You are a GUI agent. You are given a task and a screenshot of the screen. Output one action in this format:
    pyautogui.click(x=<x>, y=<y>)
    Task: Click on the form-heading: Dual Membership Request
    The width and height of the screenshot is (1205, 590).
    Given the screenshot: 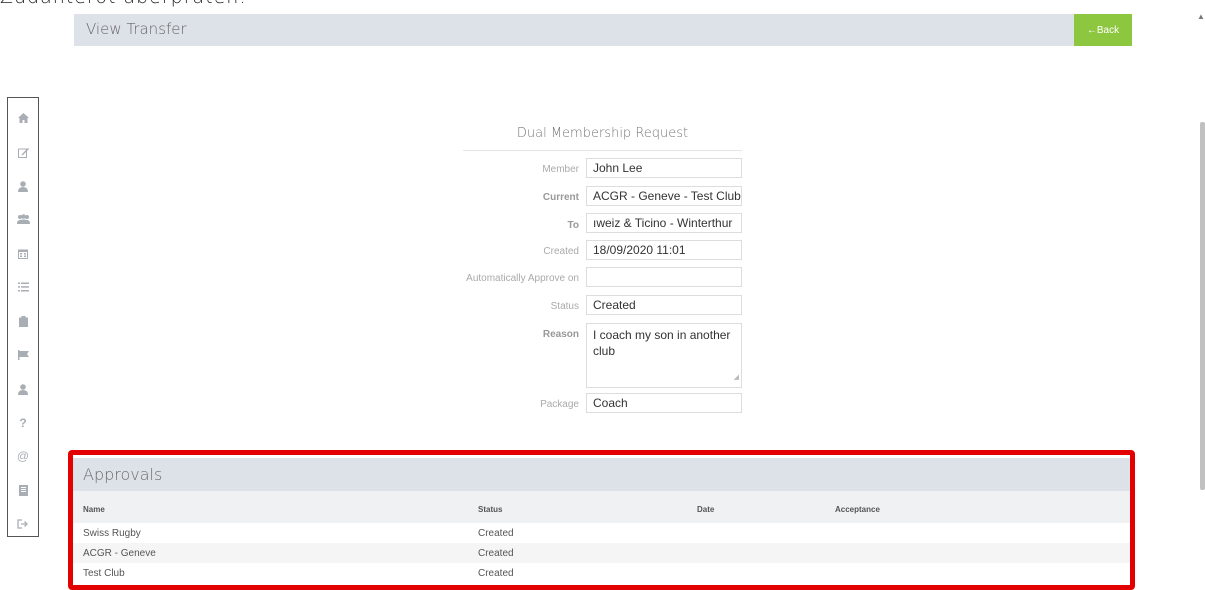 What is the action you would take?
    pyautogui.click(x=602, y=133)
    